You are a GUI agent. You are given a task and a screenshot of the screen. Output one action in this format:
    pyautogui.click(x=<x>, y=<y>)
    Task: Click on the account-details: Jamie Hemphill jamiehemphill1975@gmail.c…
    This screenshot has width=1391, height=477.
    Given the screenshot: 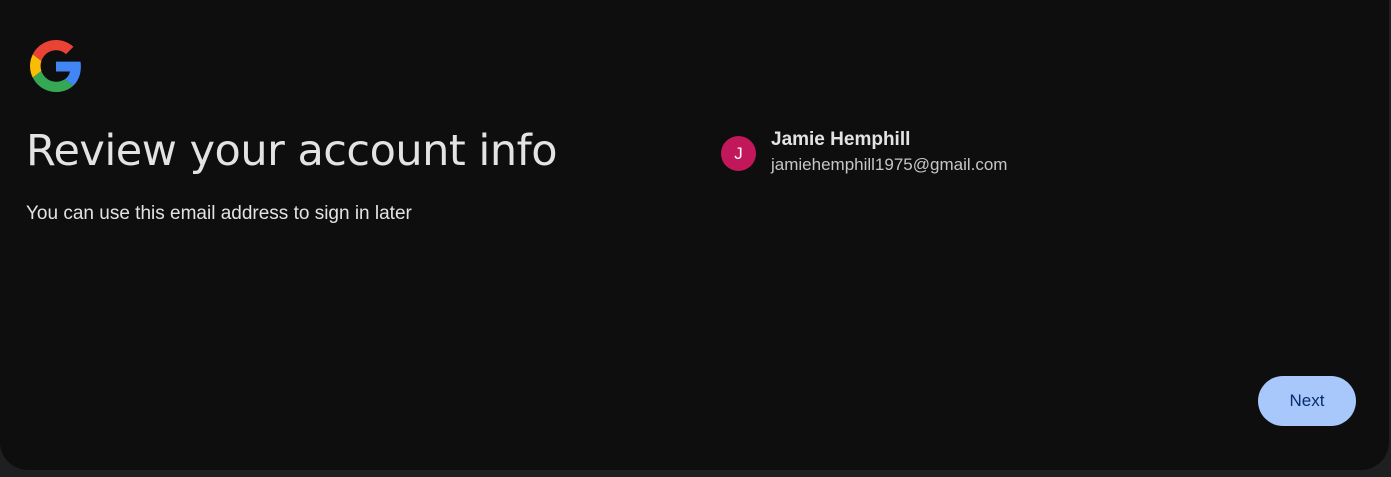 What is the action you would take?
    pyautogui.click(x=889, y=153)
    